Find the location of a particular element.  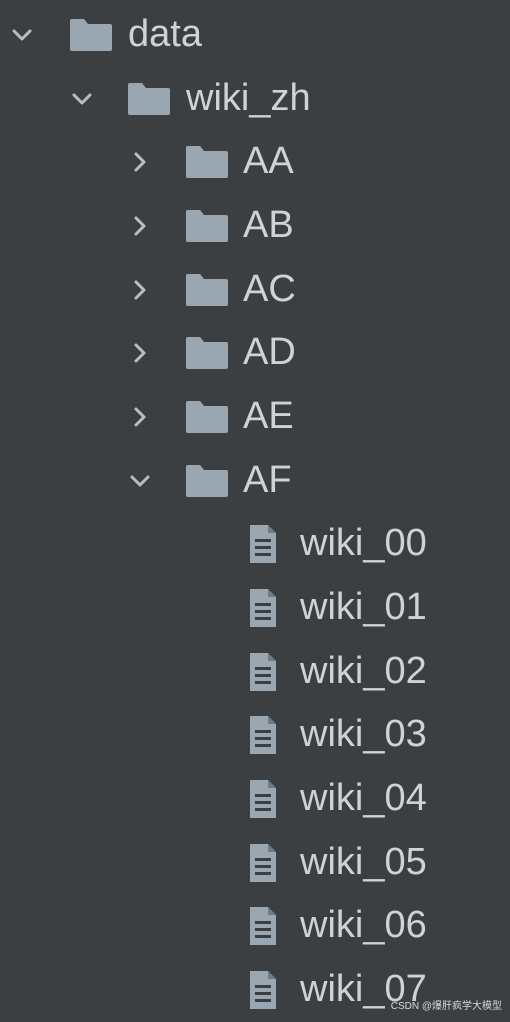

tree-row-file: wiki_01 is located at coordinates (255, 608).